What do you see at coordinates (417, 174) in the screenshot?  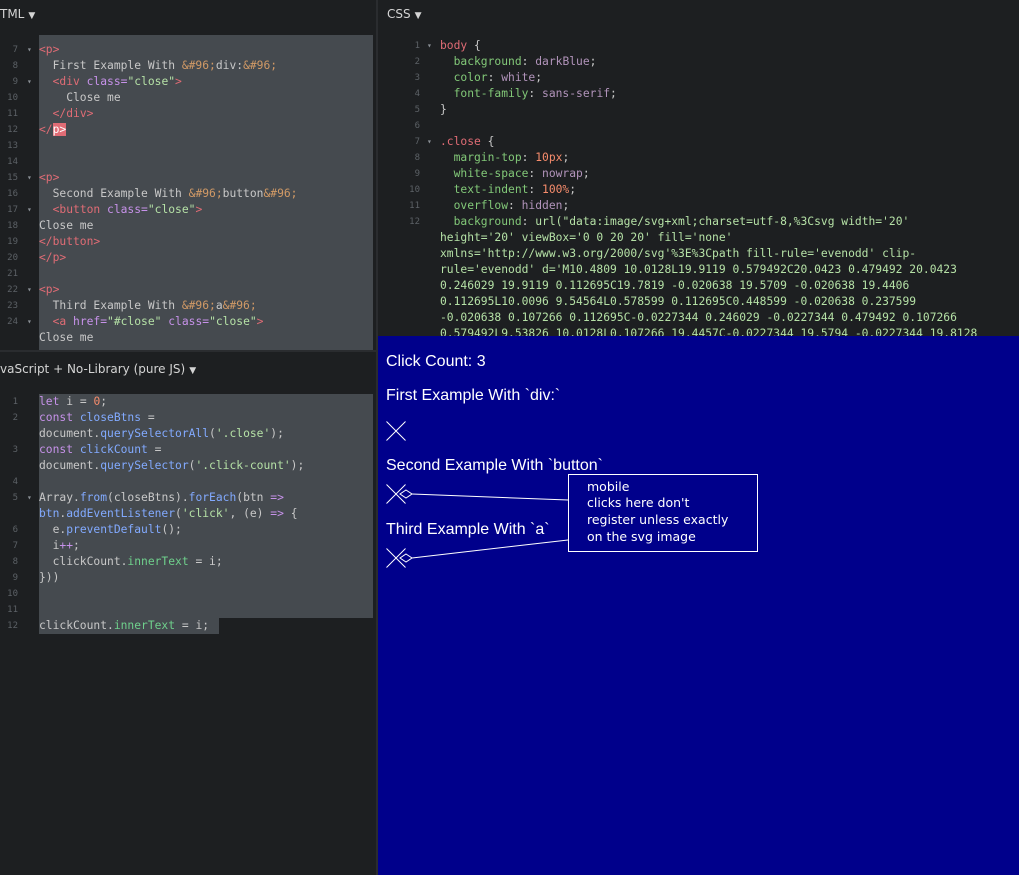 I see `line-number: 9` at bounding box center [417, 174].